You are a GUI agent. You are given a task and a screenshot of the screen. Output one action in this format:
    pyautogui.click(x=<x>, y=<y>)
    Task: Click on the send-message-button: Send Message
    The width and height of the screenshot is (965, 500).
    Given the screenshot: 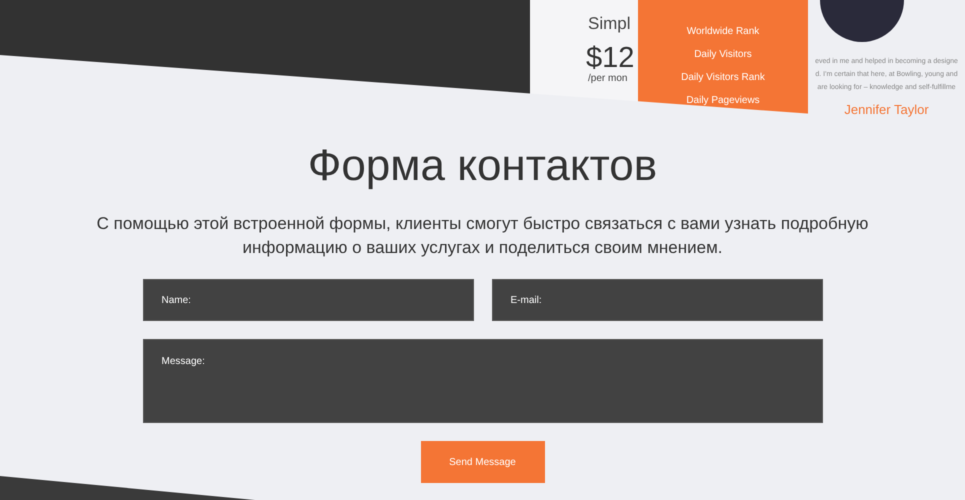 What is the action you would take?
    pyautogui.click(x=482, y=462)
    